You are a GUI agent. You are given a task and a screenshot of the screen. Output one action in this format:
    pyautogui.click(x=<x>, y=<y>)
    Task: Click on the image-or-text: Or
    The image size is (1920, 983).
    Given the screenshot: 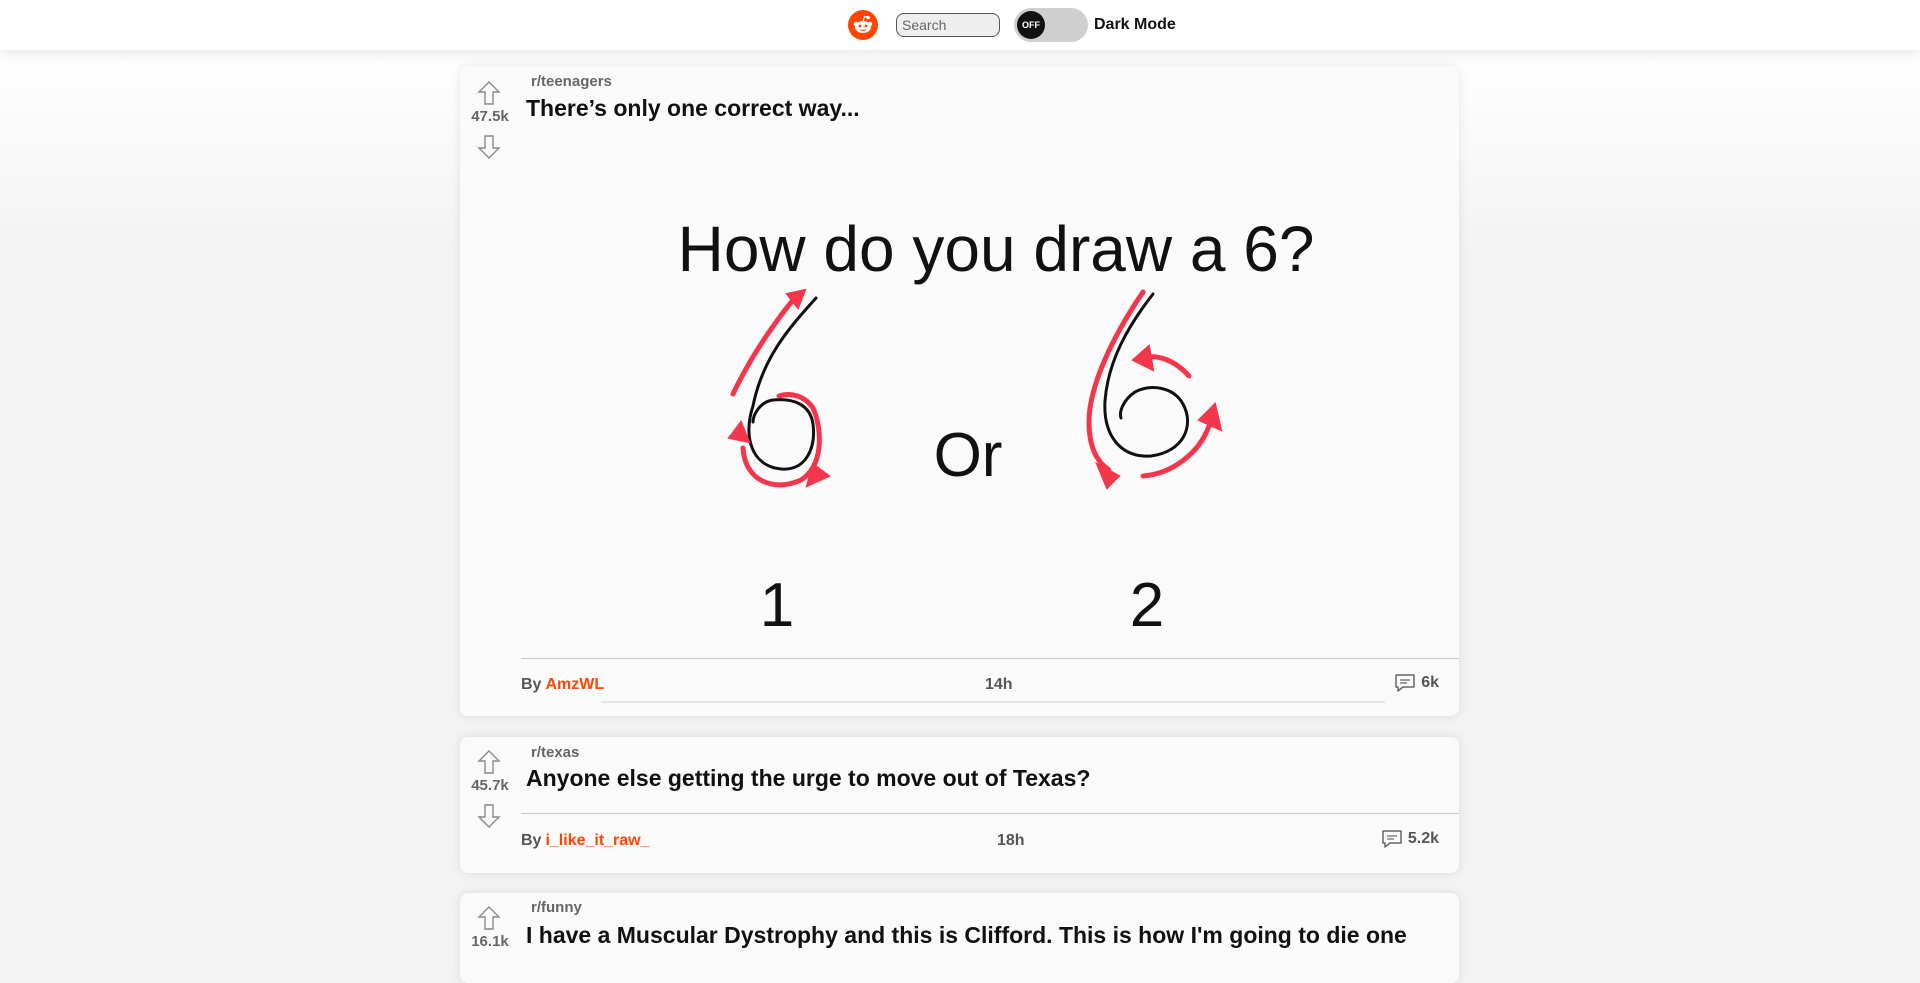 What is the action you would take?
    pyautogui.click(x=968, y=455)
    